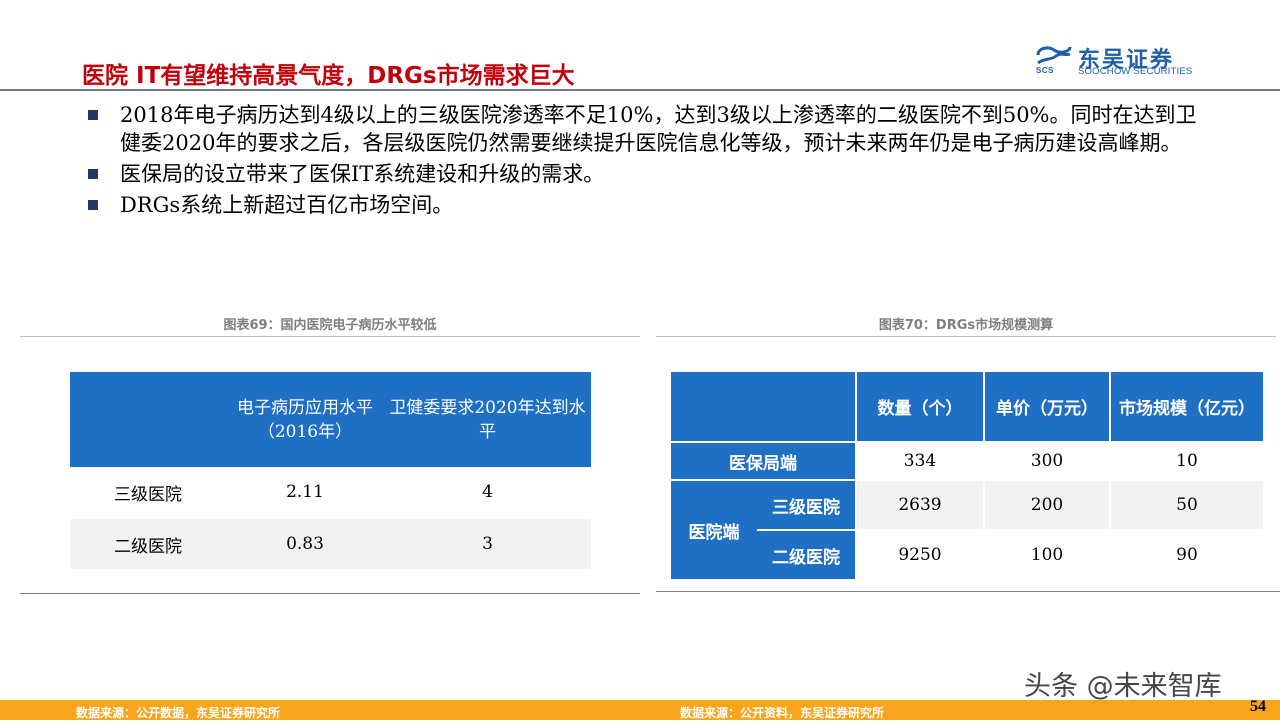  I want to click on table-cell: 2639, so click(920, 504).